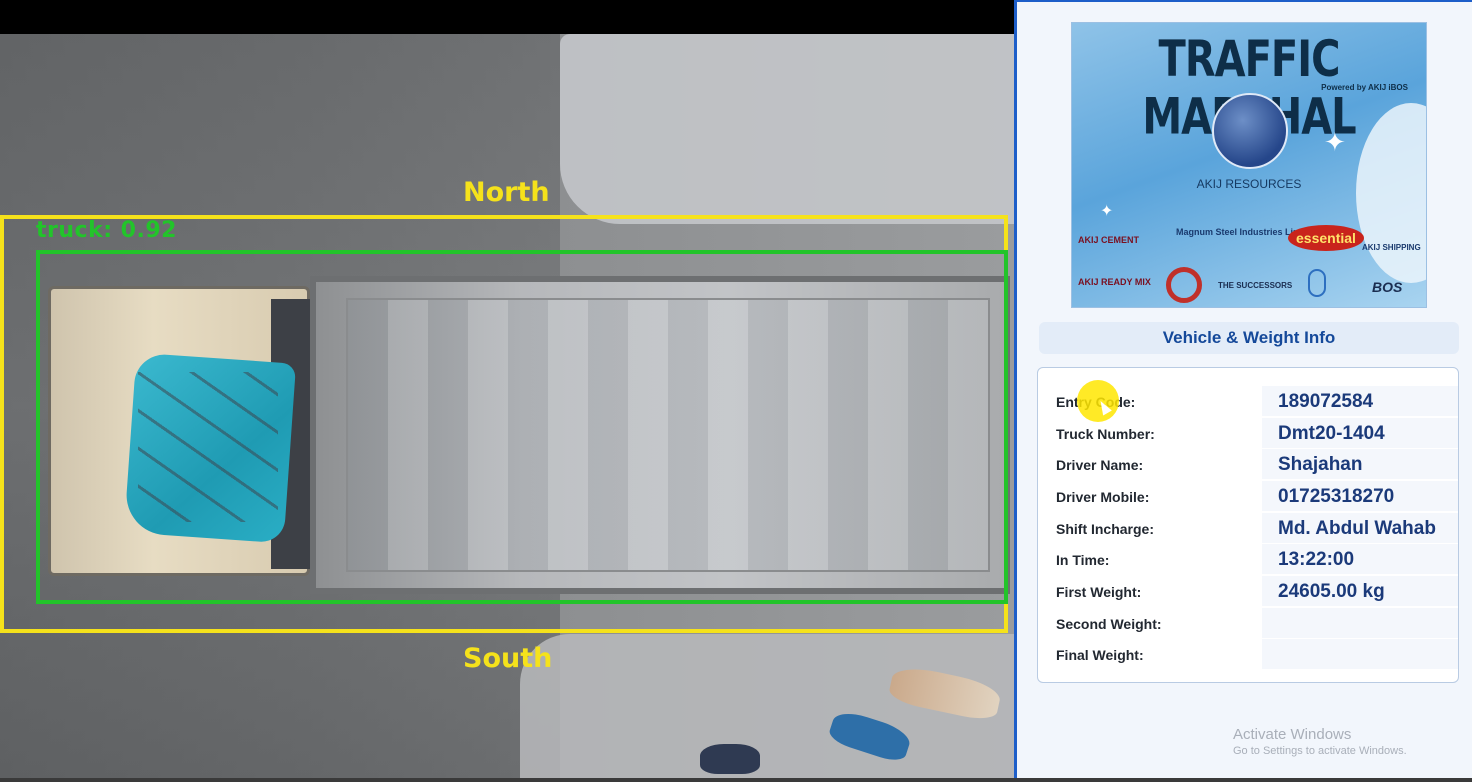 The width and height of the screenshot is (1472, 782). I want to click on watermark-title: Activate Windows, so click(1292, 734).